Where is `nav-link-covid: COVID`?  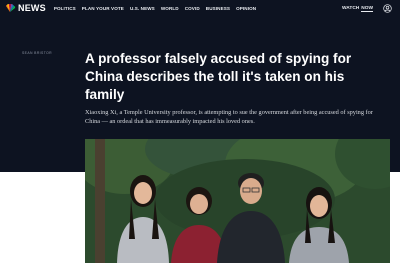 nav-link-covid: COVID is located at coordinates (192, 8).